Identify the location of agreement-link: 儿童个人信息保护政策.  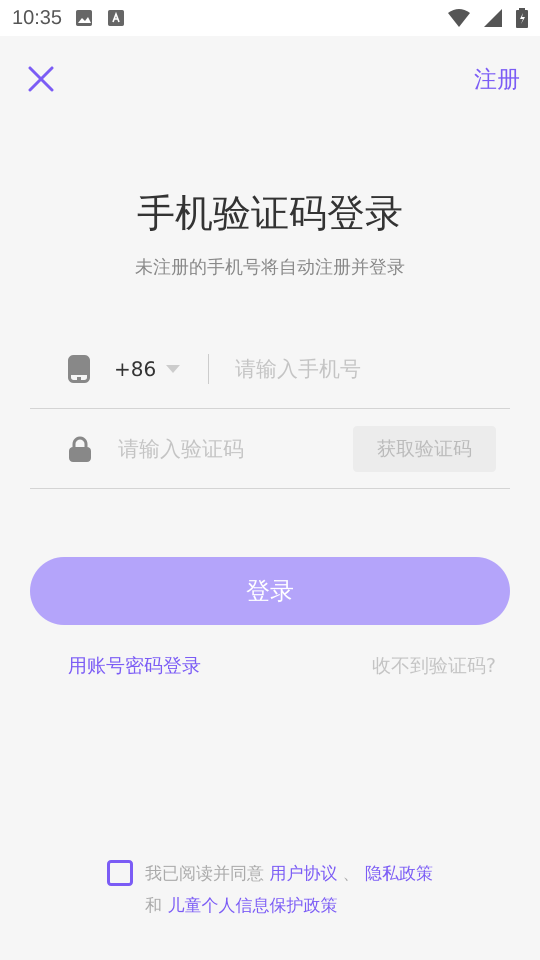
(252, 906).